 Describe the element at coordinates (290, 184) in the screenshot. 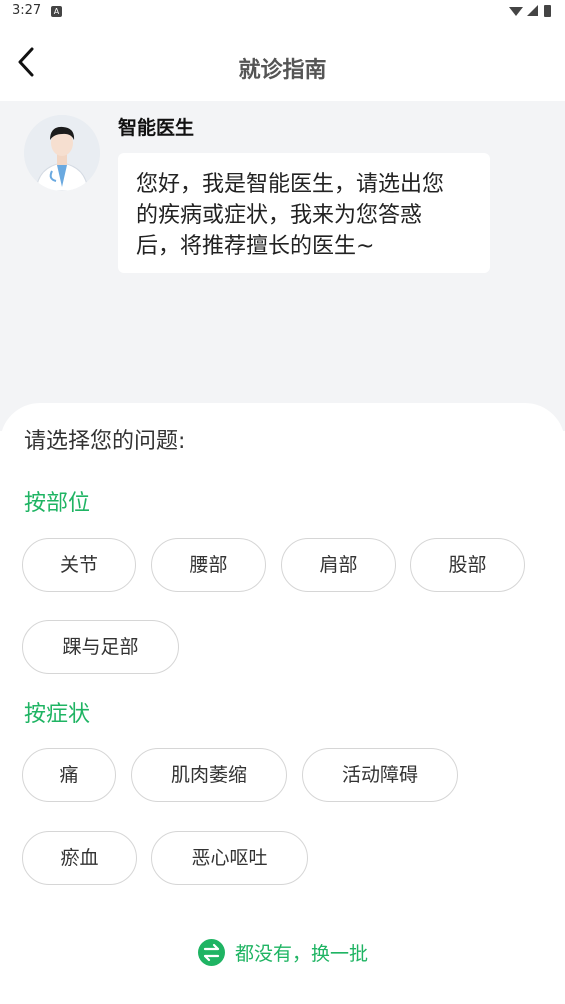

I see `message-line: 您好，我是智能医生，请选出您` at that location.